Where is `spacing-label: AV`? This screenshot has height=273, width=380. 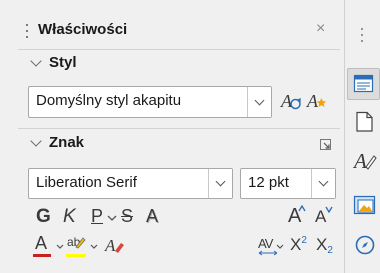
spacing-label: AV is located at coordinates (265, 243).